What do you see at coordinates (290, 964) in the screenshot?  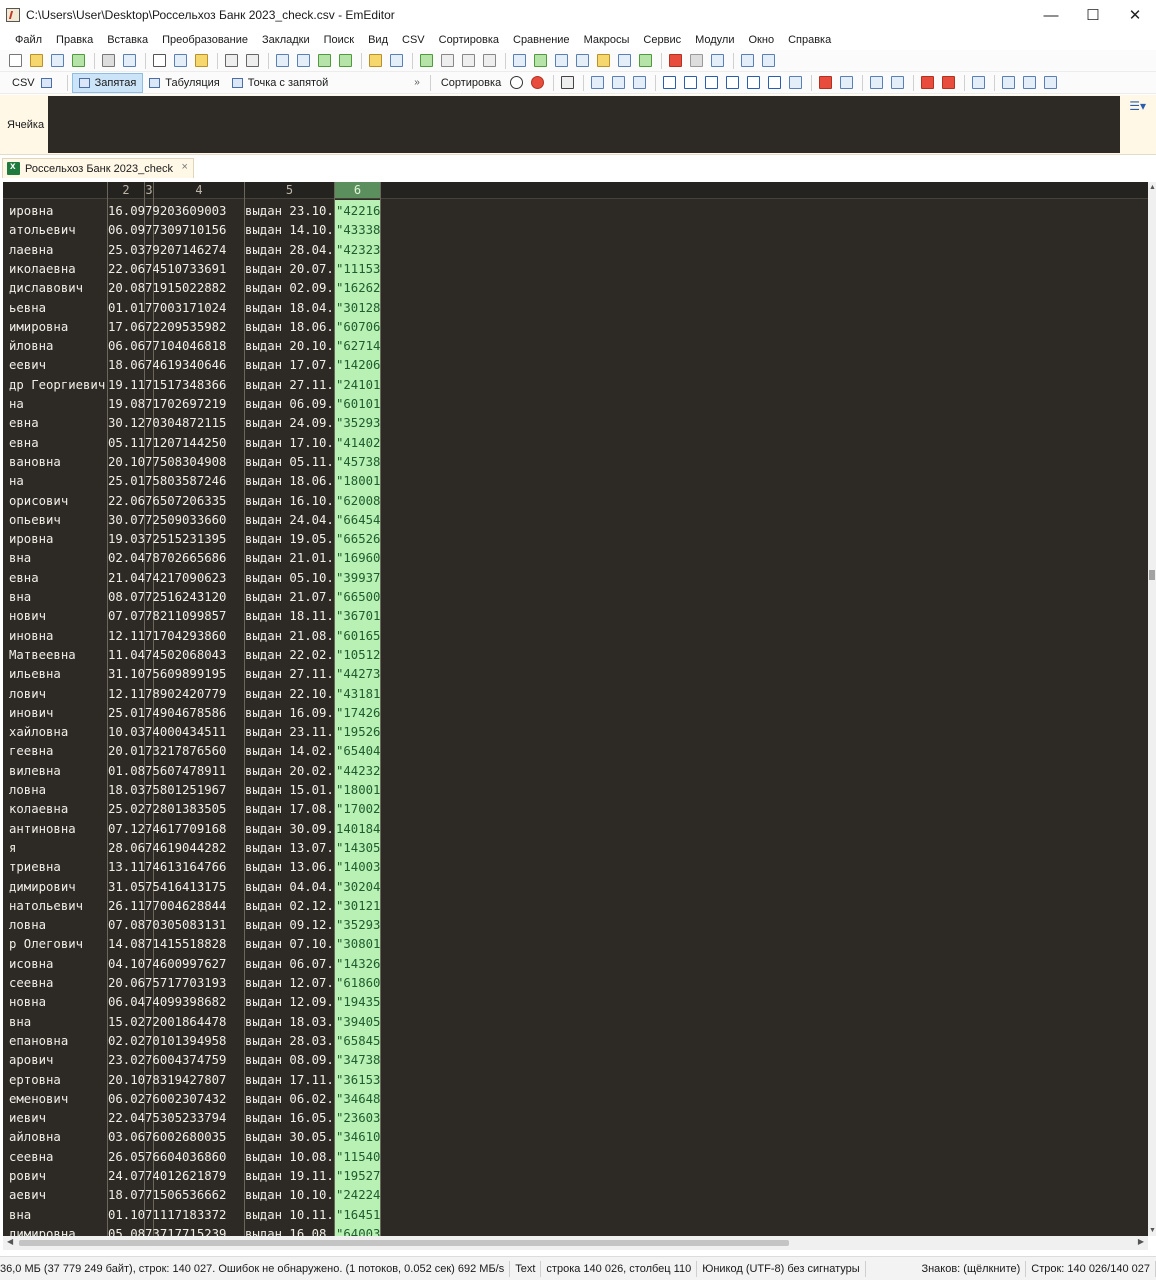 I see `cell-issued: выдан 06.07.` at bounding box center [290, 964].